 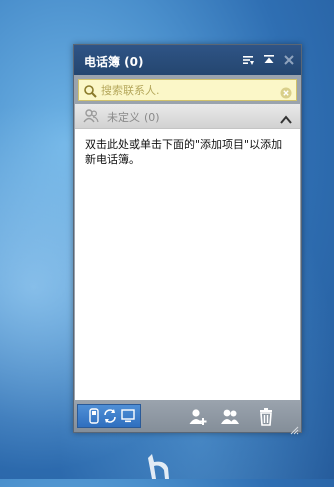 What do you see at coordinates (152, 117) in the screenshot?
I see `group-count: (0)` at bounding box center [152, 117].